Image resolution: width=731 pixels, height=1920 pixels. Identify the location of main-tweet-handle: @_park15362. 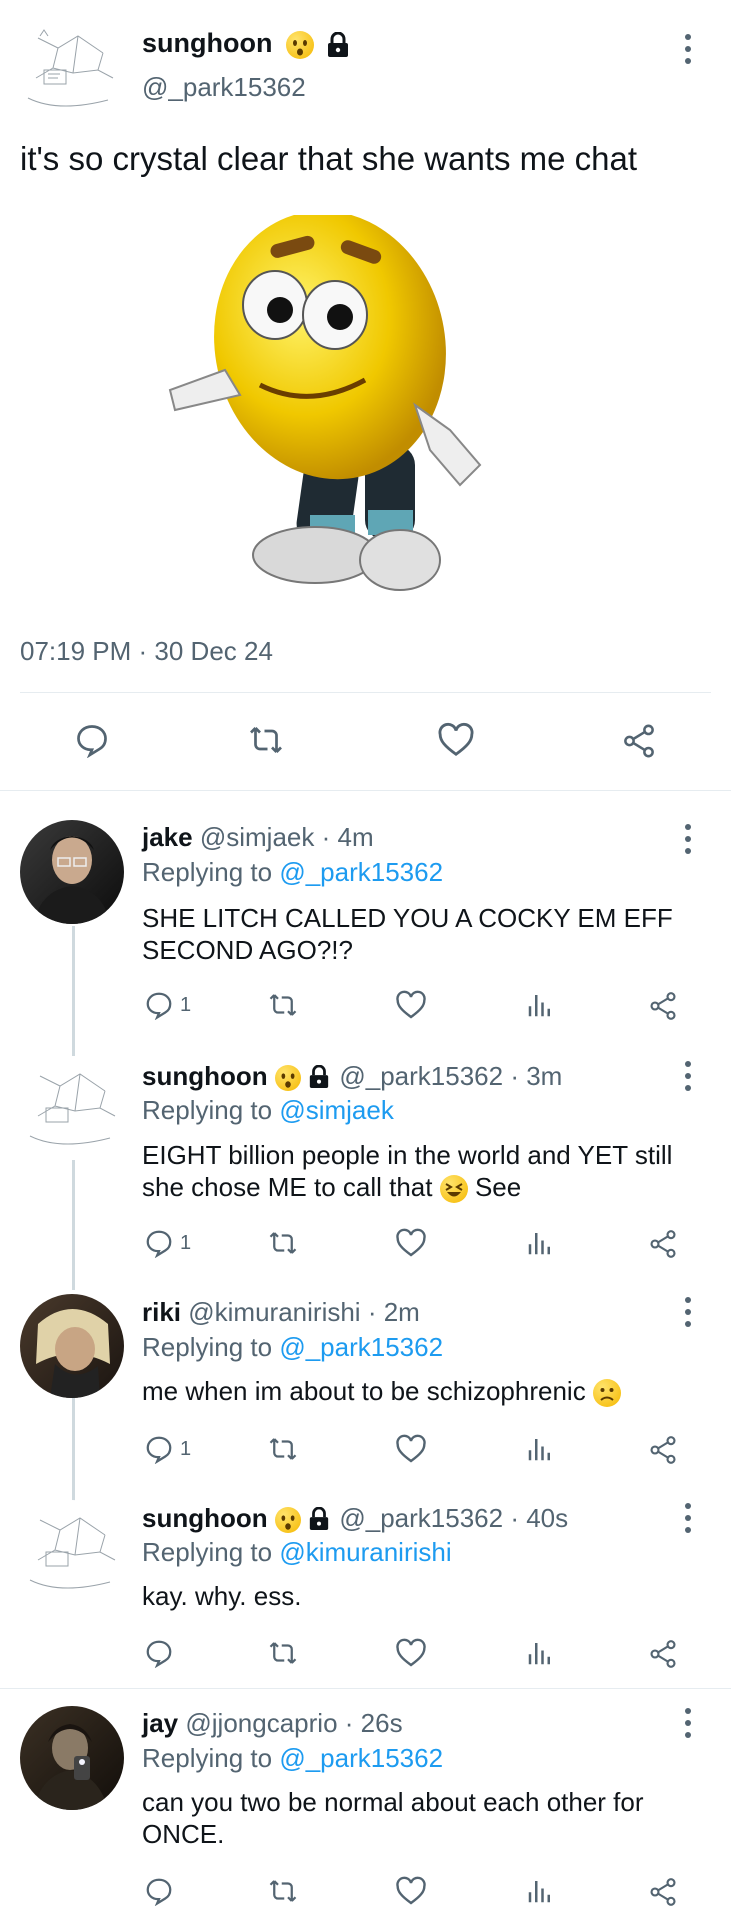
(224, 87).